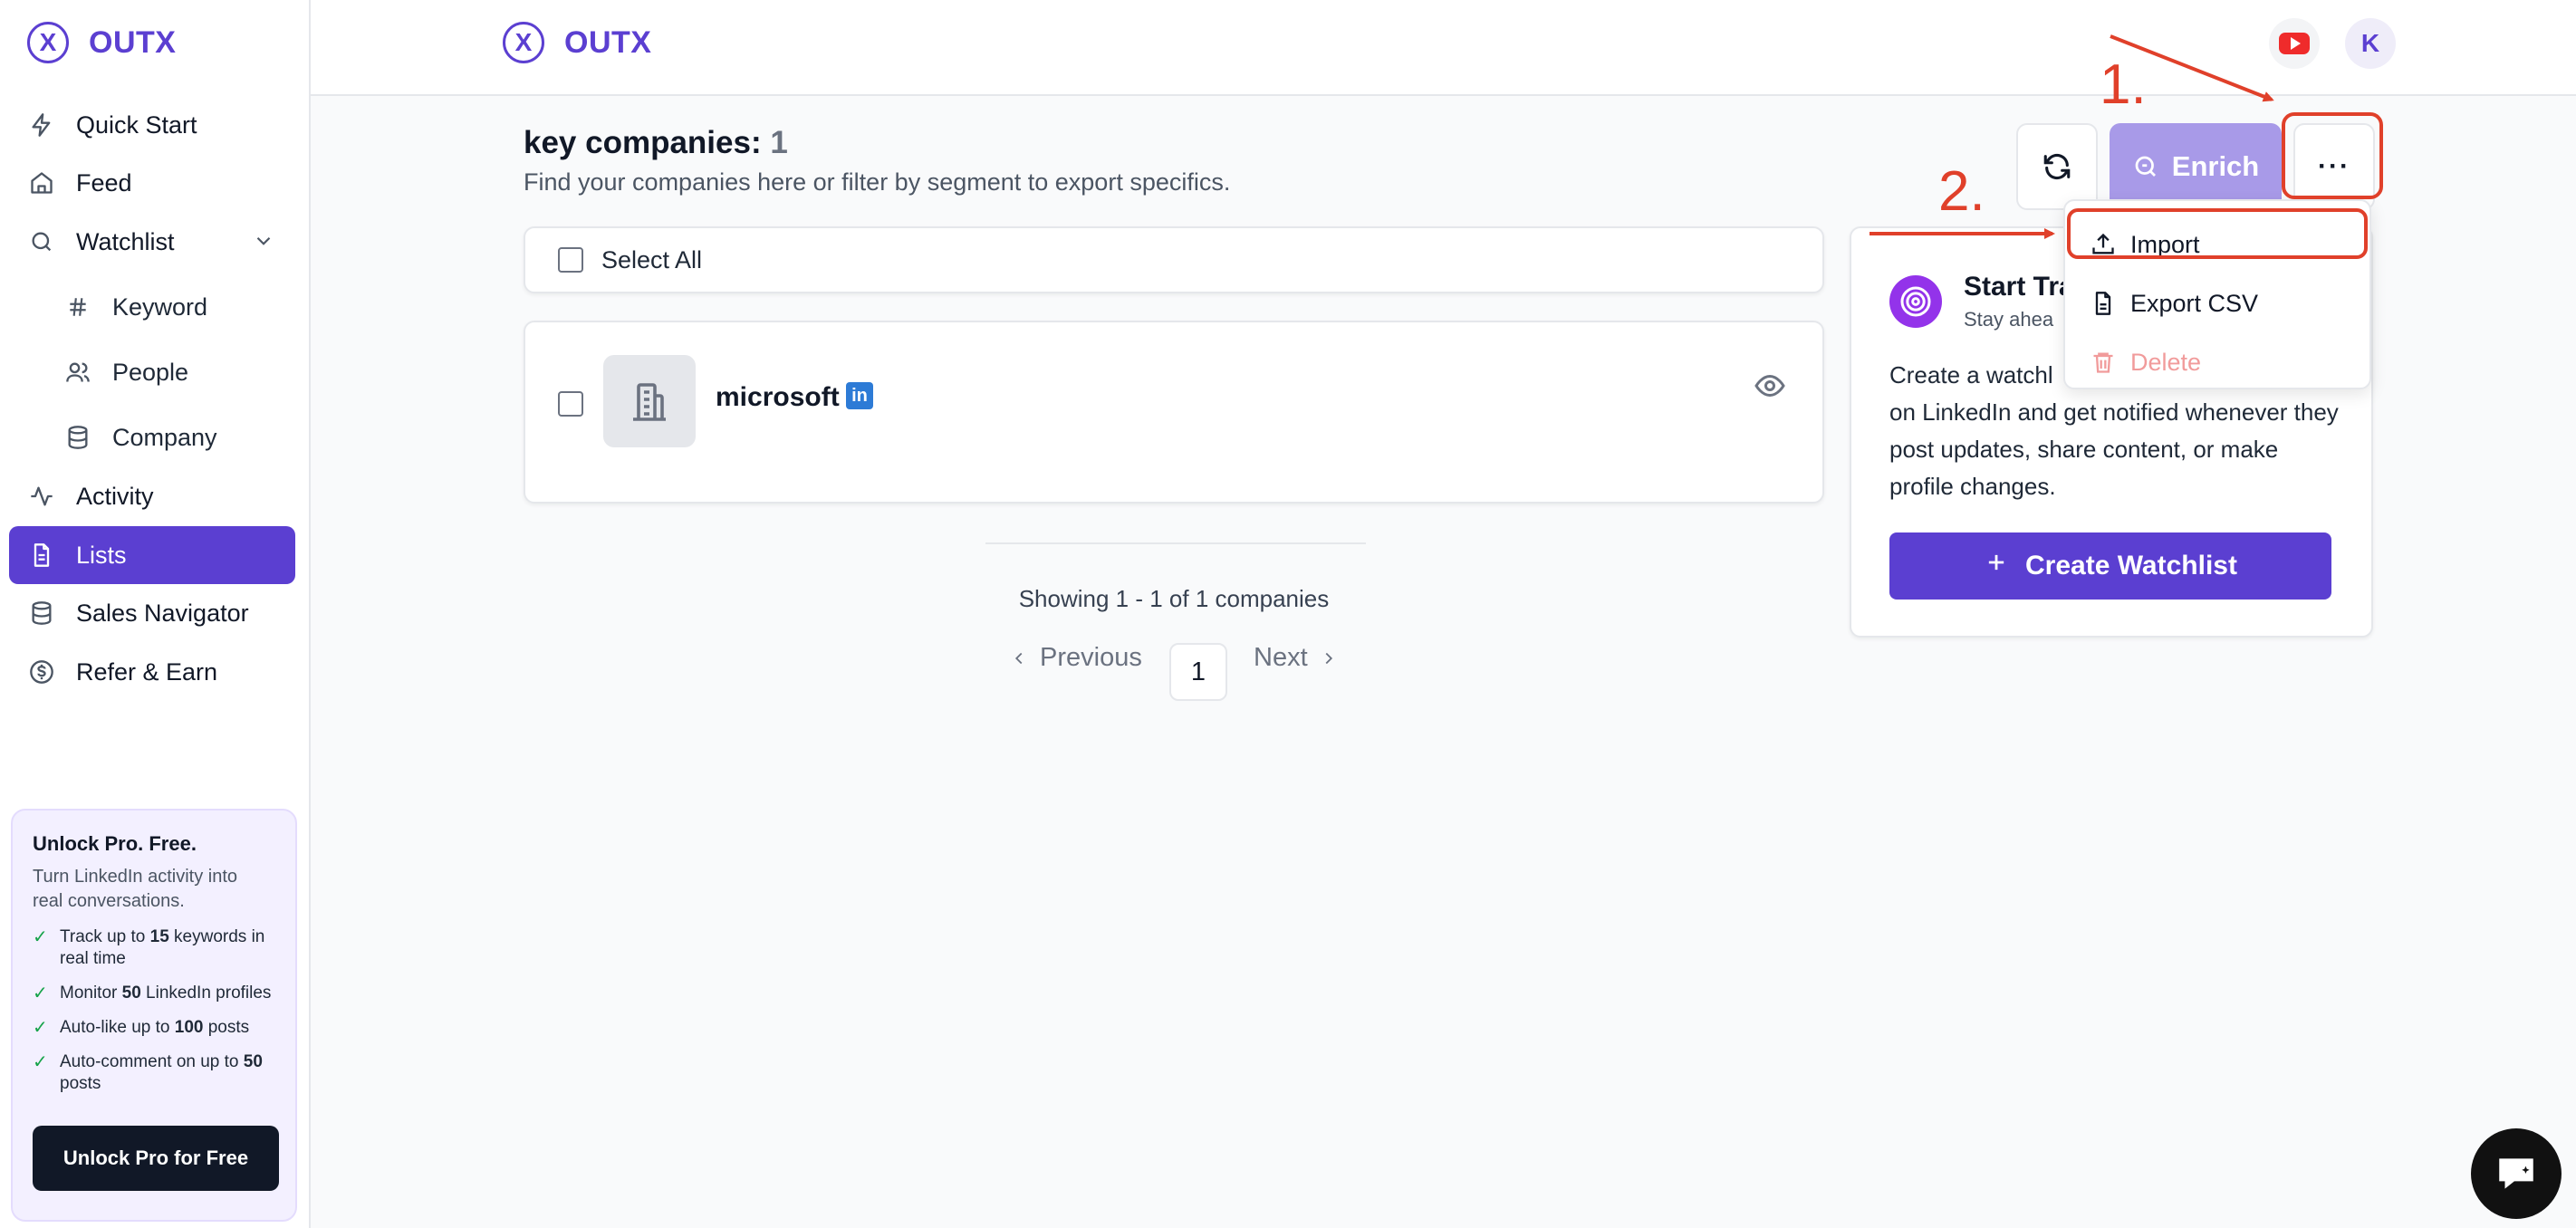 Image resolution: width=2576 pixels, height=1228 pixels. What do you see at coordinates (1915, 301) in the screenshot?
I see `target-icon` at bounding box center [1915, 301].